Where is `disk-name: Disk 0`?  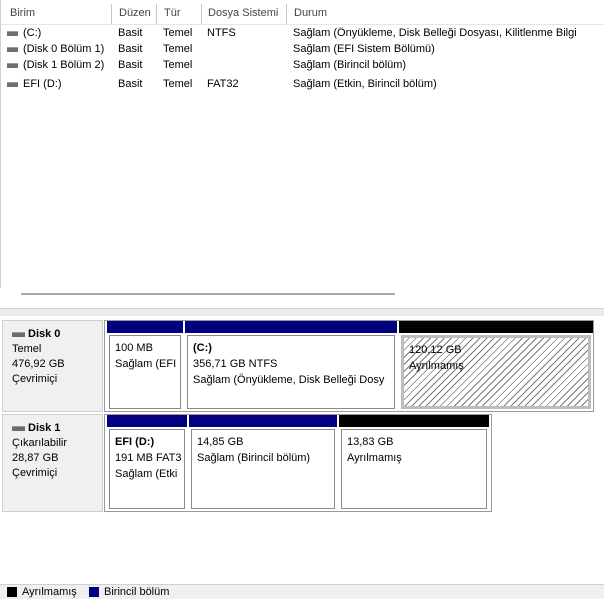
disk-name: Disk 0 is located at coordinates (44, 334).